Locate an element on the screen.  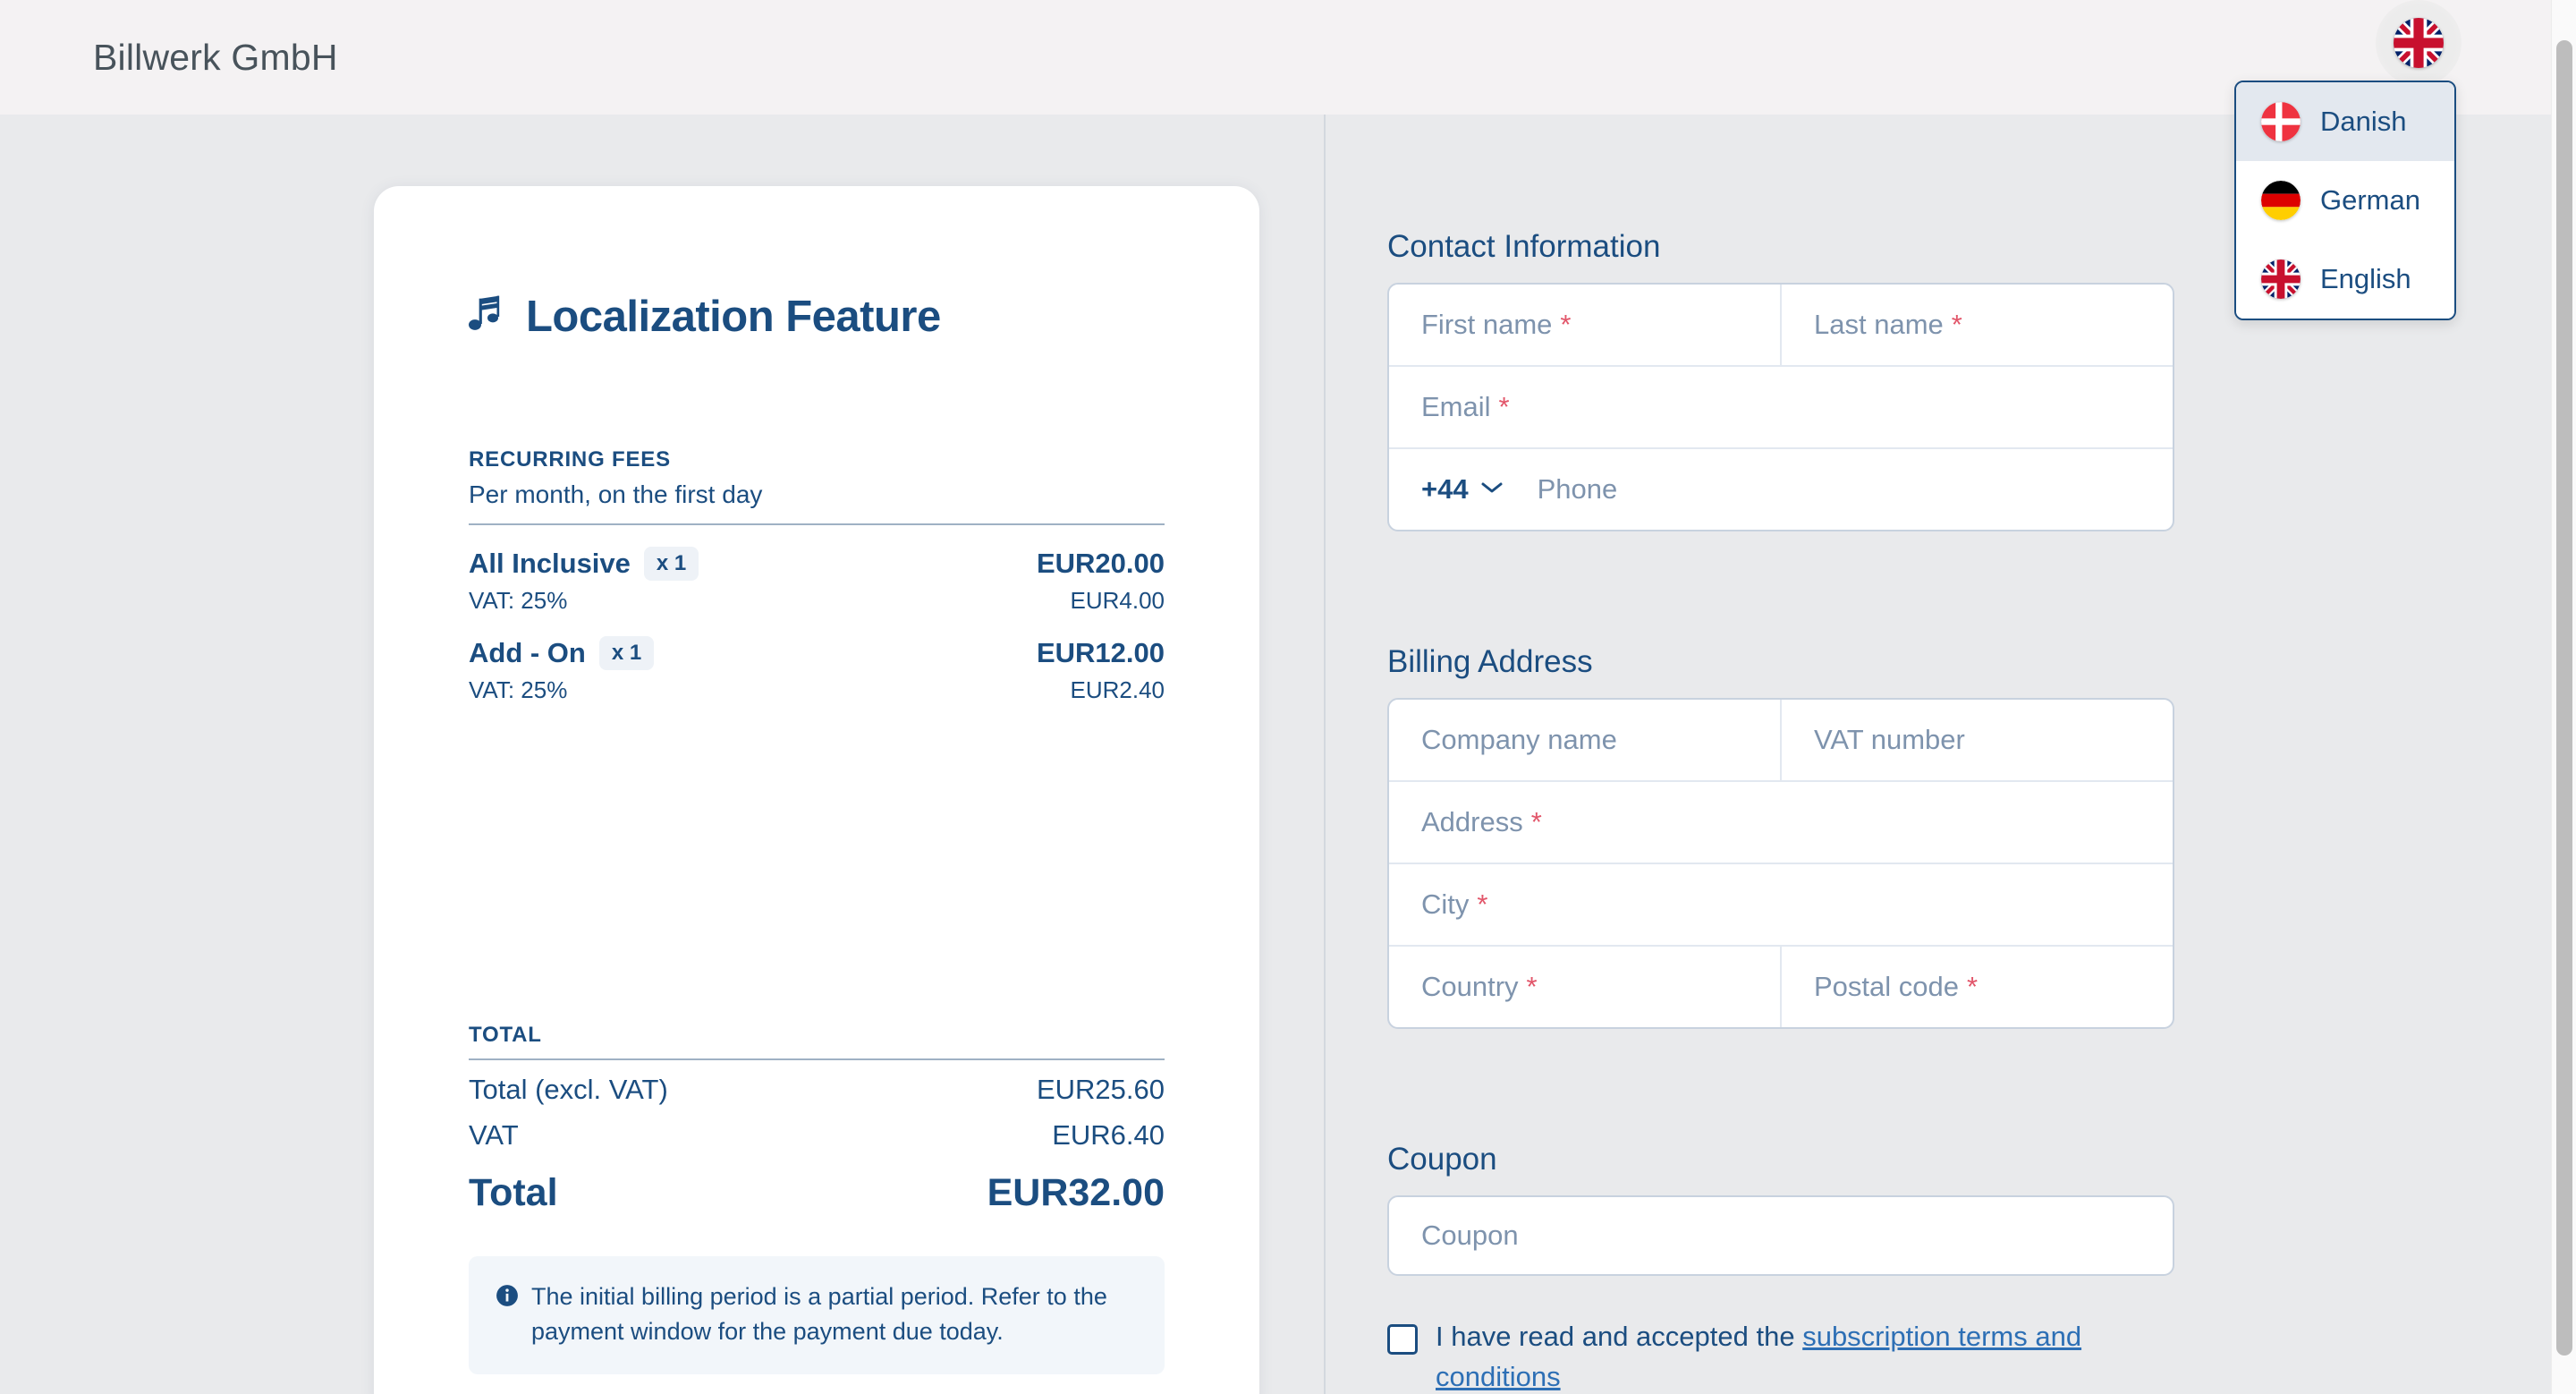
company-name-input: Company name is located at coordinates (1584, 740).